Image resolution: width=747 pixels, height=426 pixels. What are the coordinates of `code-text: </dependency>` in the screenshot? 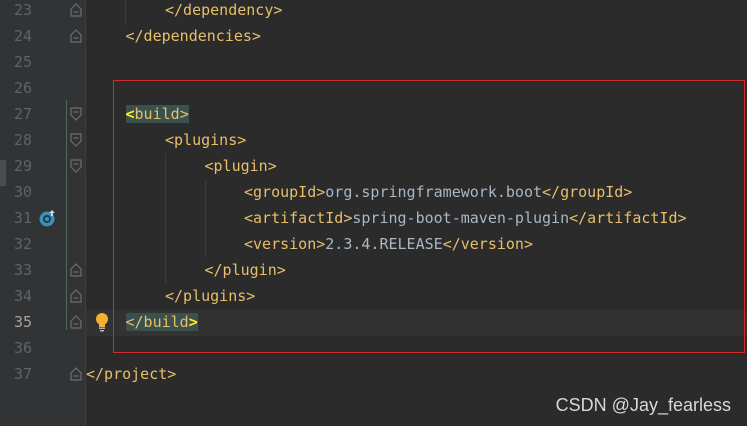 It's located at (223, 11).